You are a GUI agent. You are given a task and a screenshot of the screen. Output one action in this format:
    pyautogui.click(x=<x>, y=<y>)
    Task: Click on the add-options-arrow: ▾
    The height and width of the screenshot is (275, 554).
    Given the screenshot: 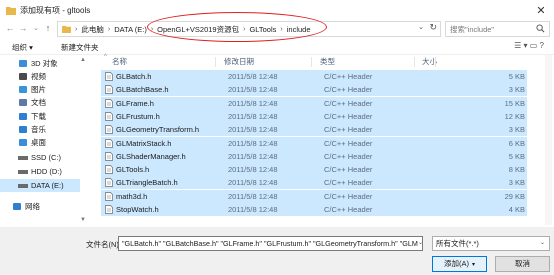 What is the action you would take?
    pyautogui.click(x=473, y=265)
    